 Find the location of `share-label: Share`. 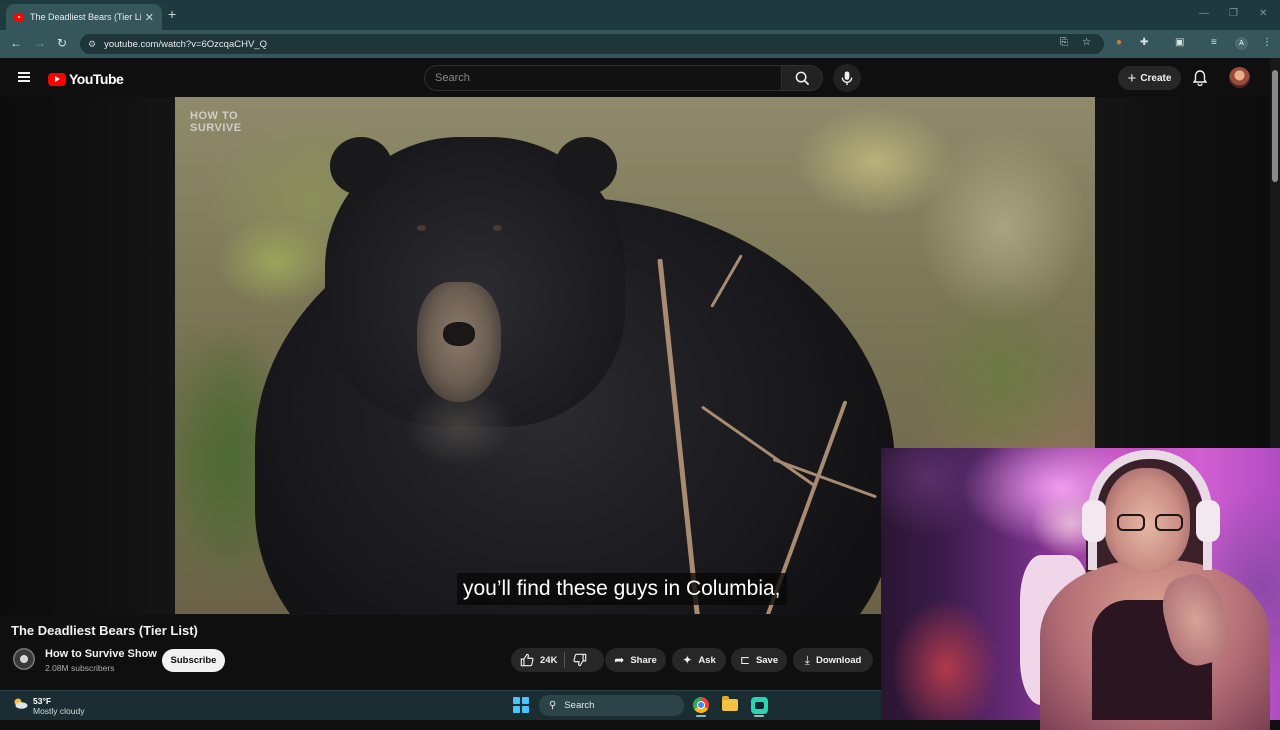

share-label: Share is located at coordinates (643, 660).